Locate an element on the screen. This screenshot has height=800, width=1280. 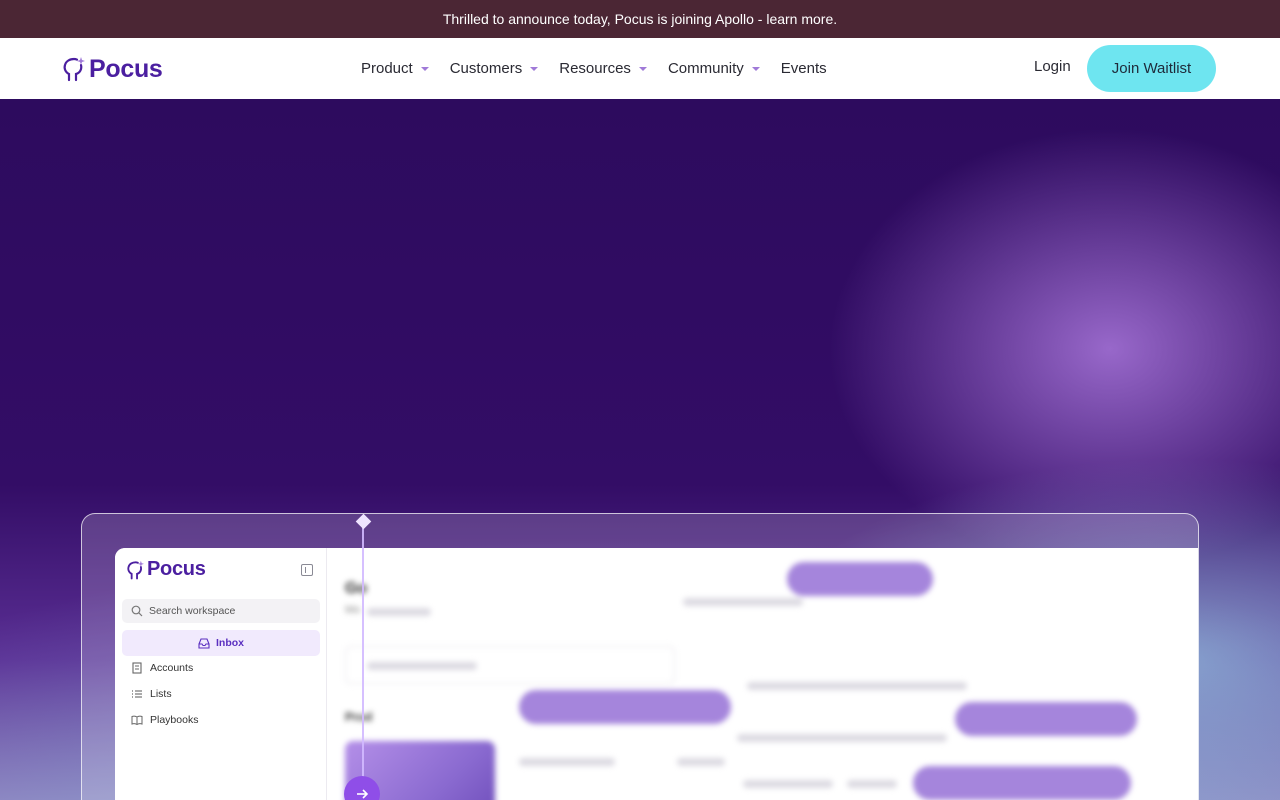
nav-customers: Customers is located at coordinates (494, 68).